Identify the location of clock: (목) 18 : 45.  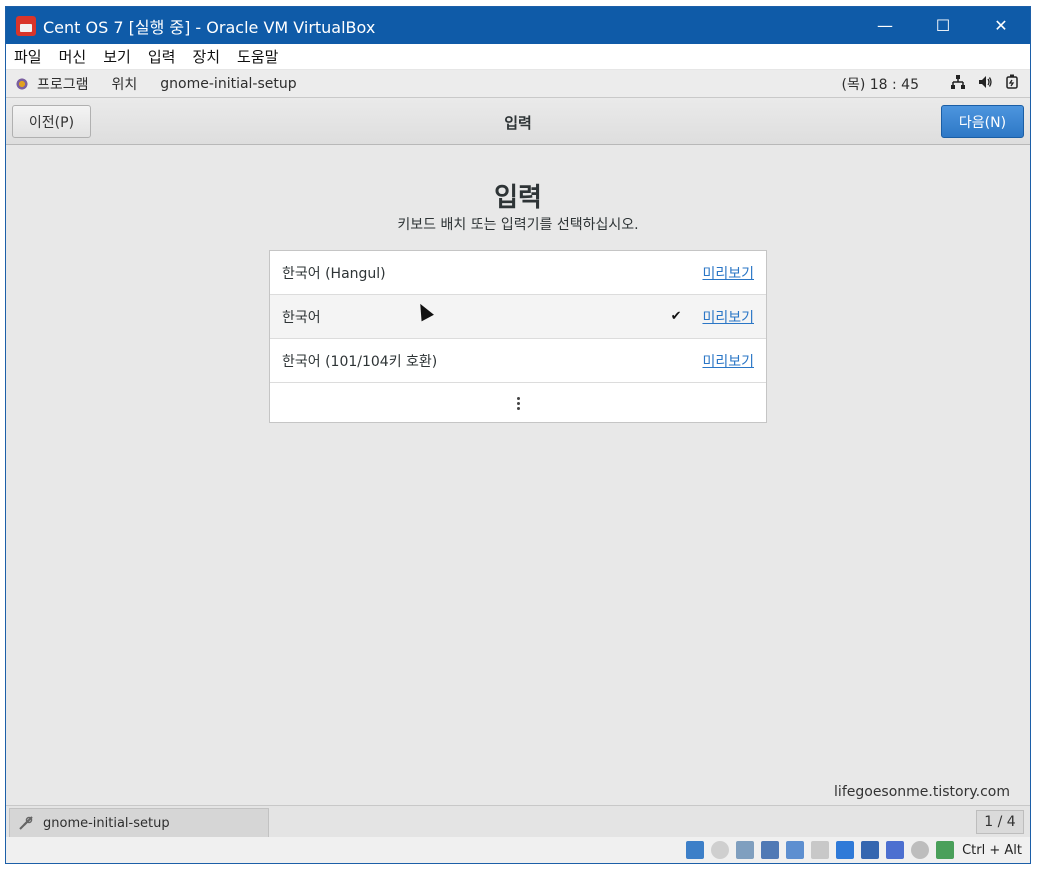
(880, 84).